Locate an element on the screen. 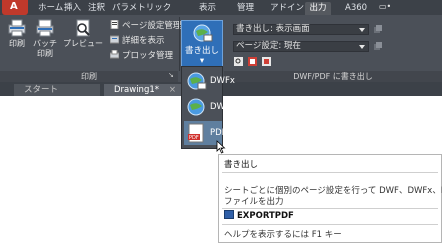 Image resolution: width=442 pixels, height=243 pixels. details-icon is located at coordinates (114, 39).